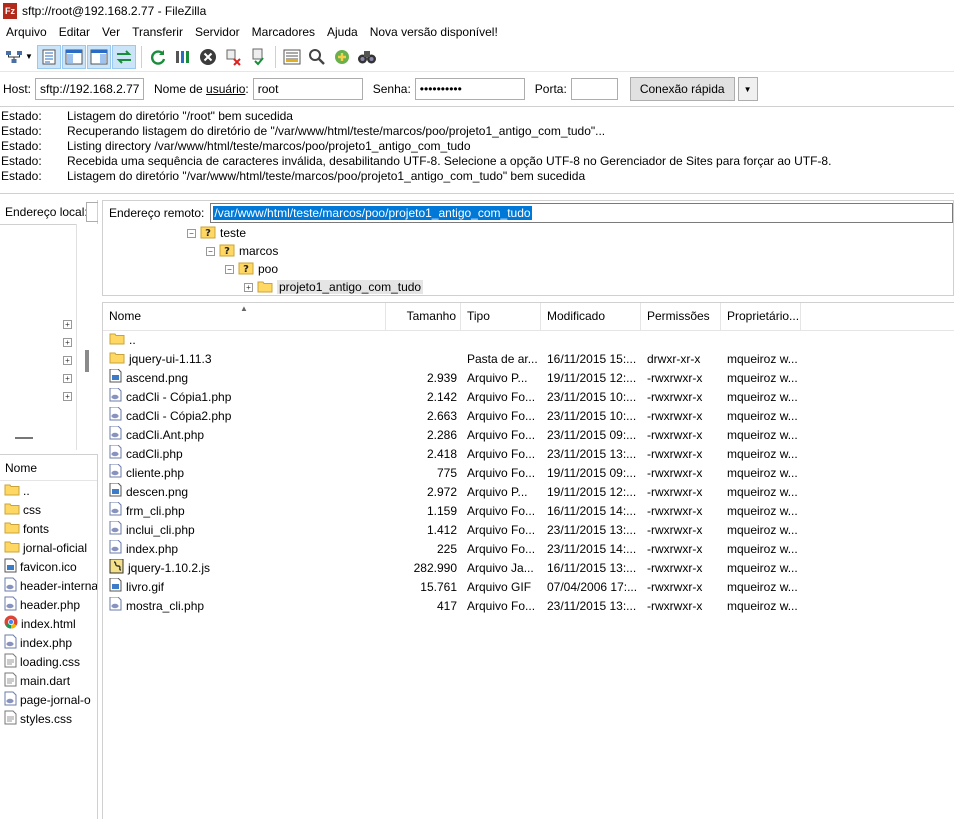  Describe the element at coordinates (98, 56) in the screenshot. I see `toggle-remote-tree-button` at that location.